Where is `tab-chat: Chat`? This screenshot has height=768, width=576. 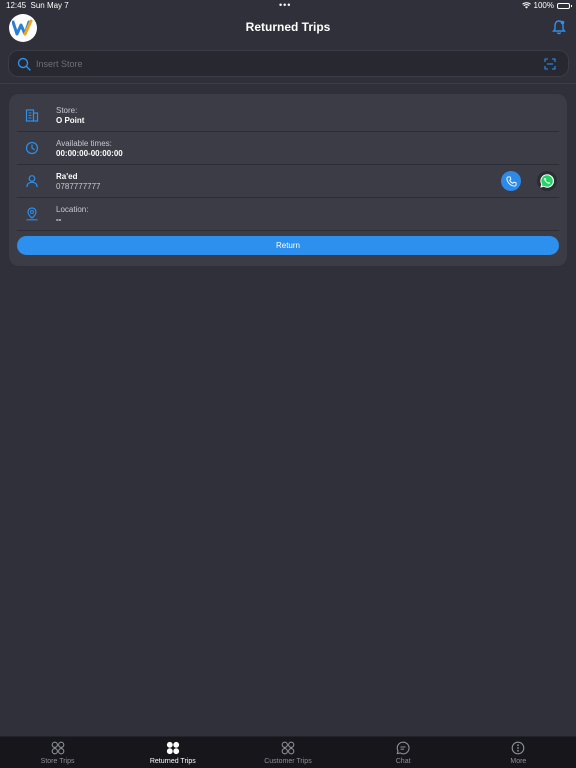
tab-chat: Chat is located at coordinates (403, 752).